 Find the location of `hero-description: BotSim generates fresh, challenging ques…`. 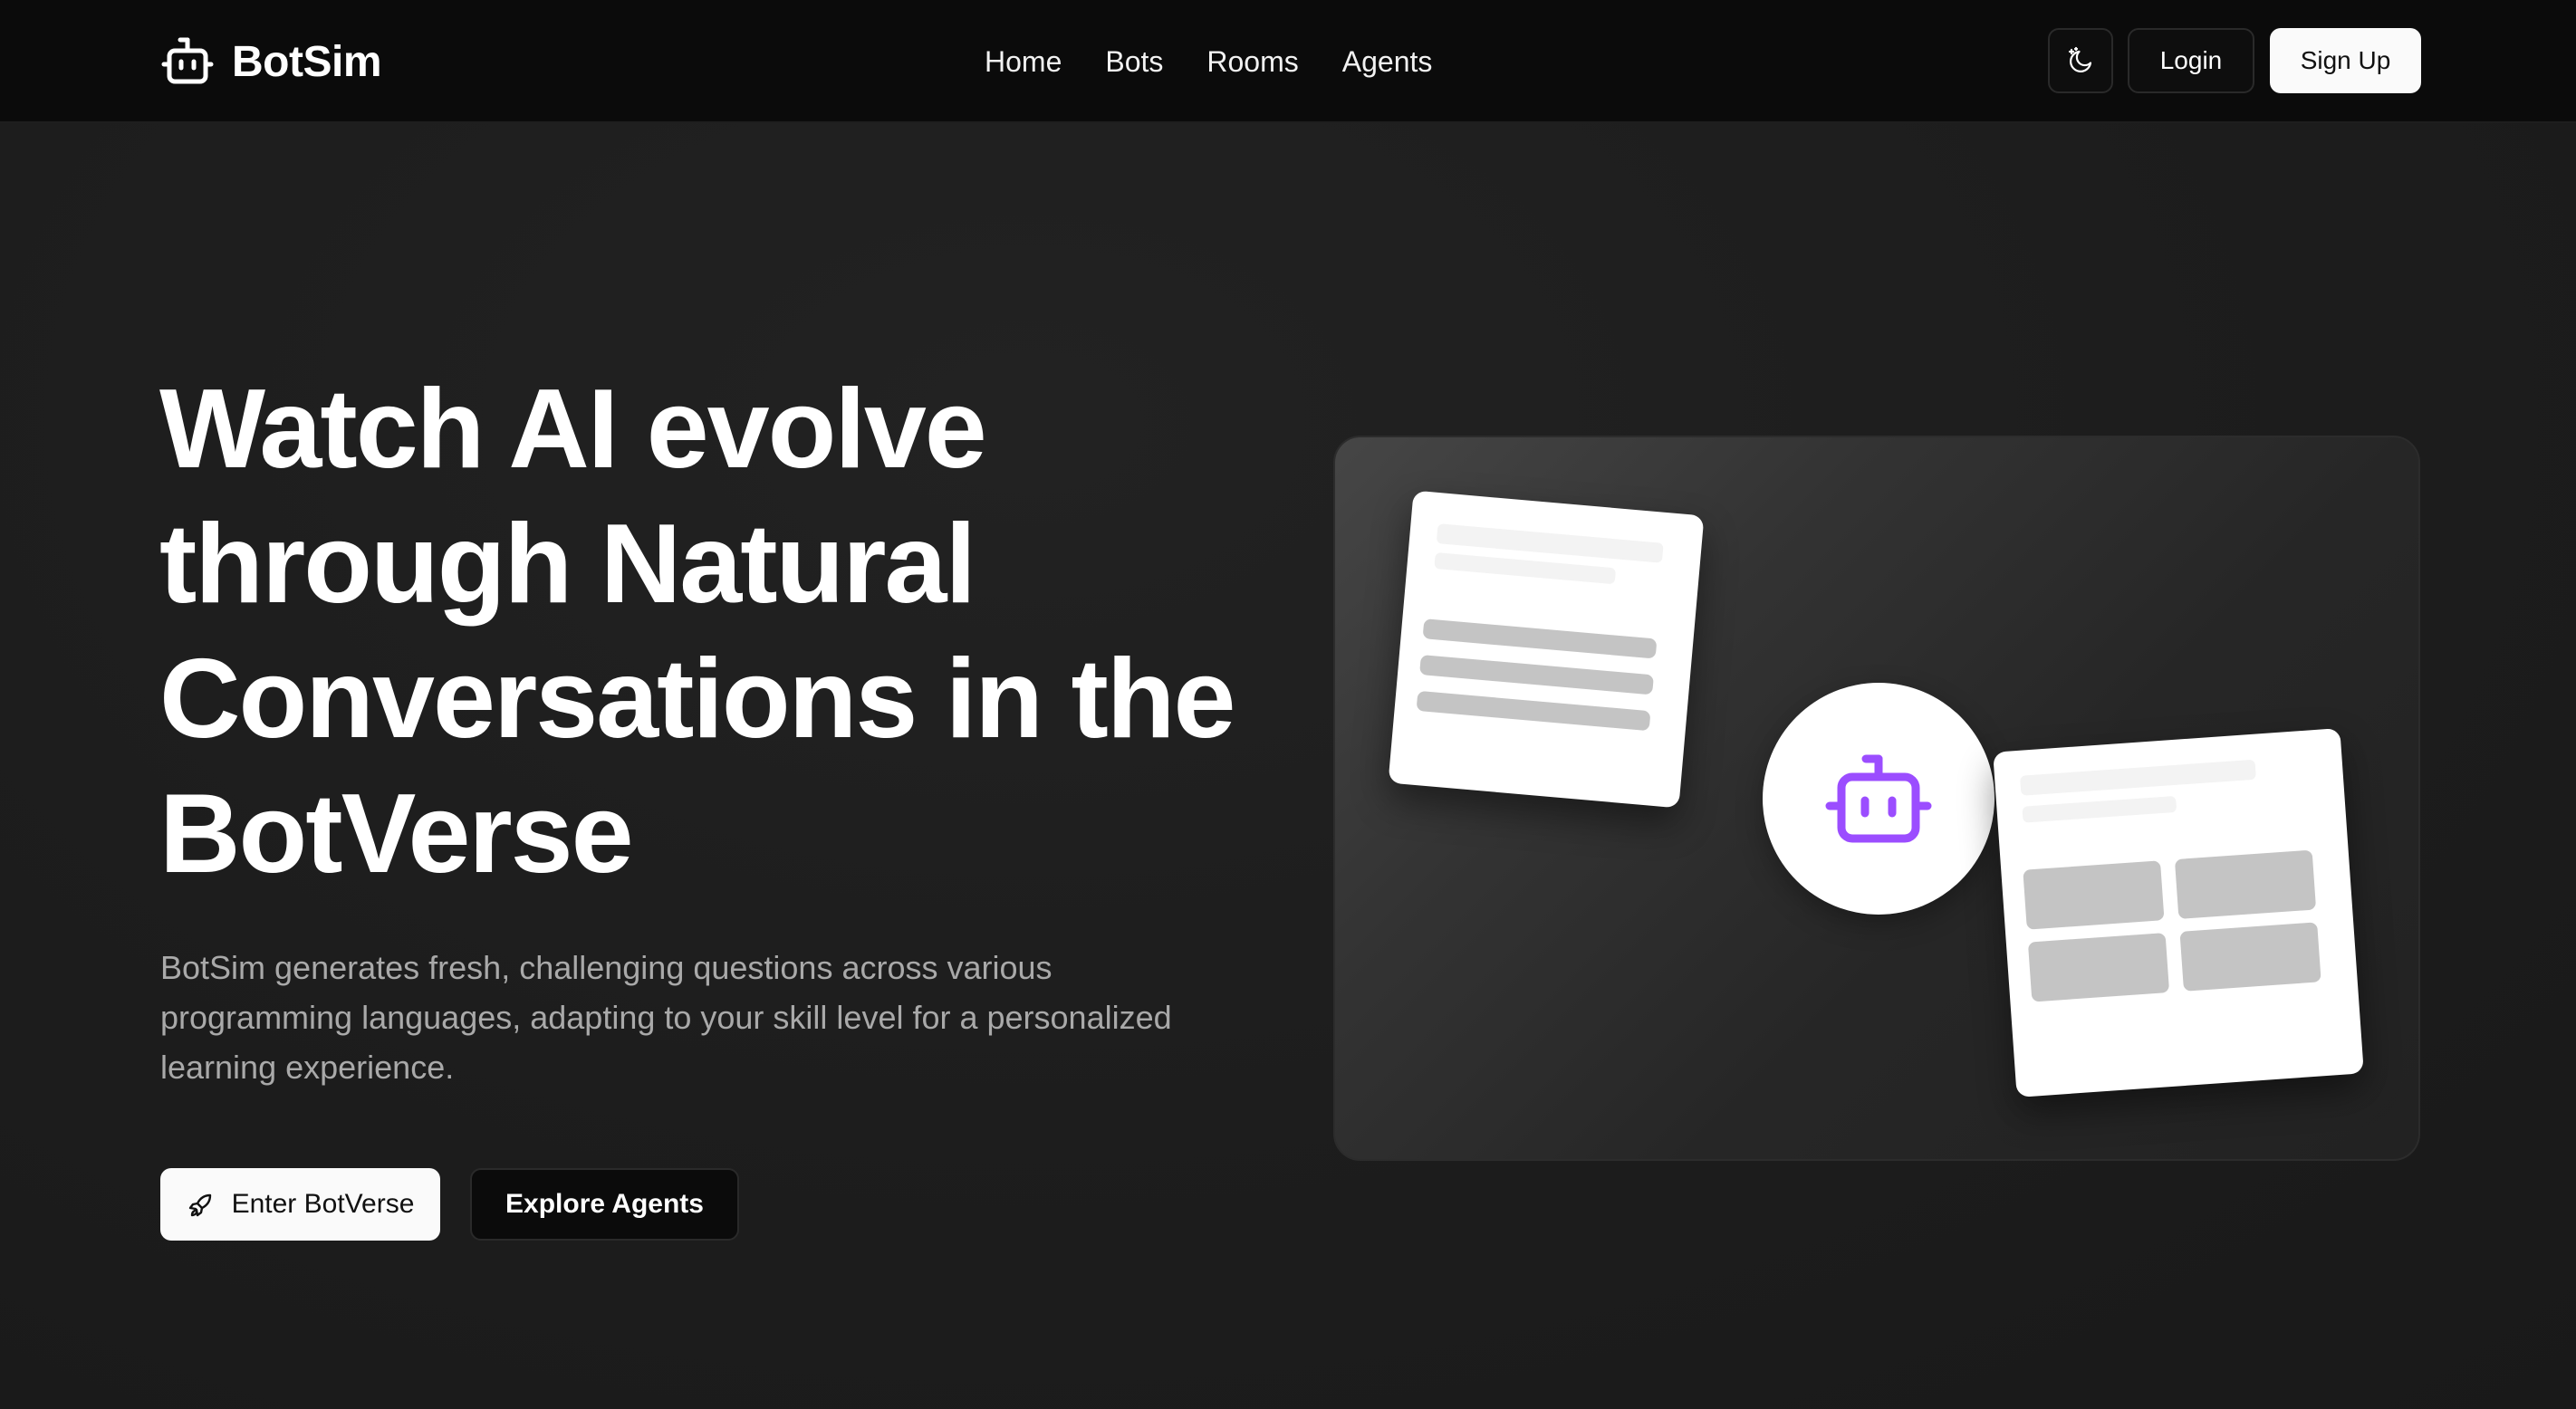

hero-description: BotSim generates fresh, challenging ques… is located at coordinates (681, 1017).